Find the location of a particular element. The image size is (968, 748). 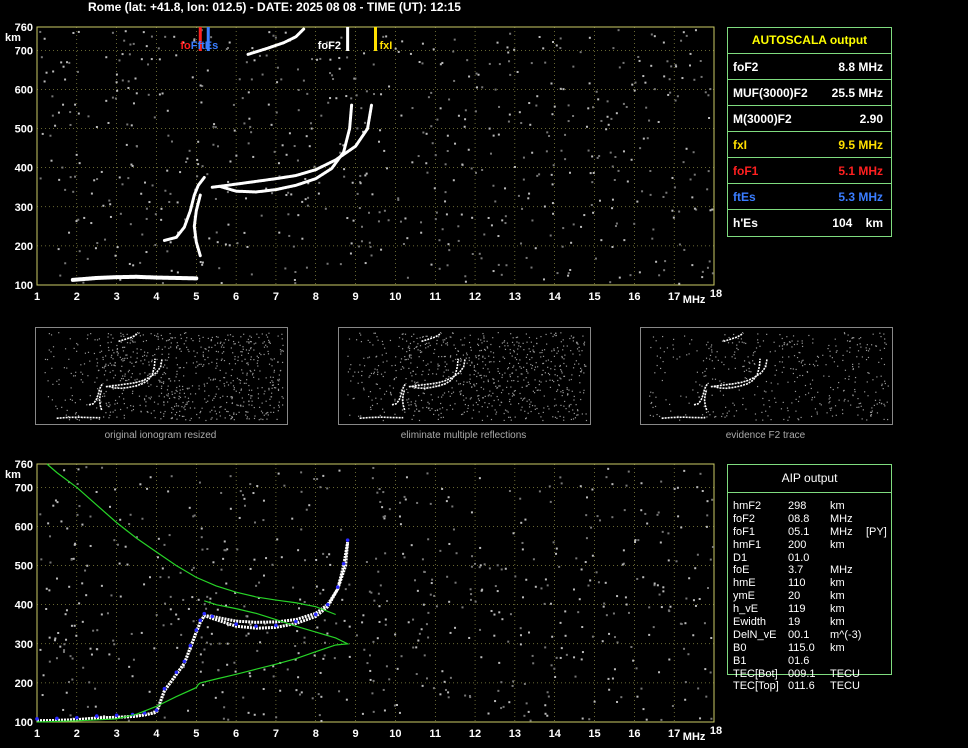

aip-value: 01.0 is located at coordinates (799, 557).